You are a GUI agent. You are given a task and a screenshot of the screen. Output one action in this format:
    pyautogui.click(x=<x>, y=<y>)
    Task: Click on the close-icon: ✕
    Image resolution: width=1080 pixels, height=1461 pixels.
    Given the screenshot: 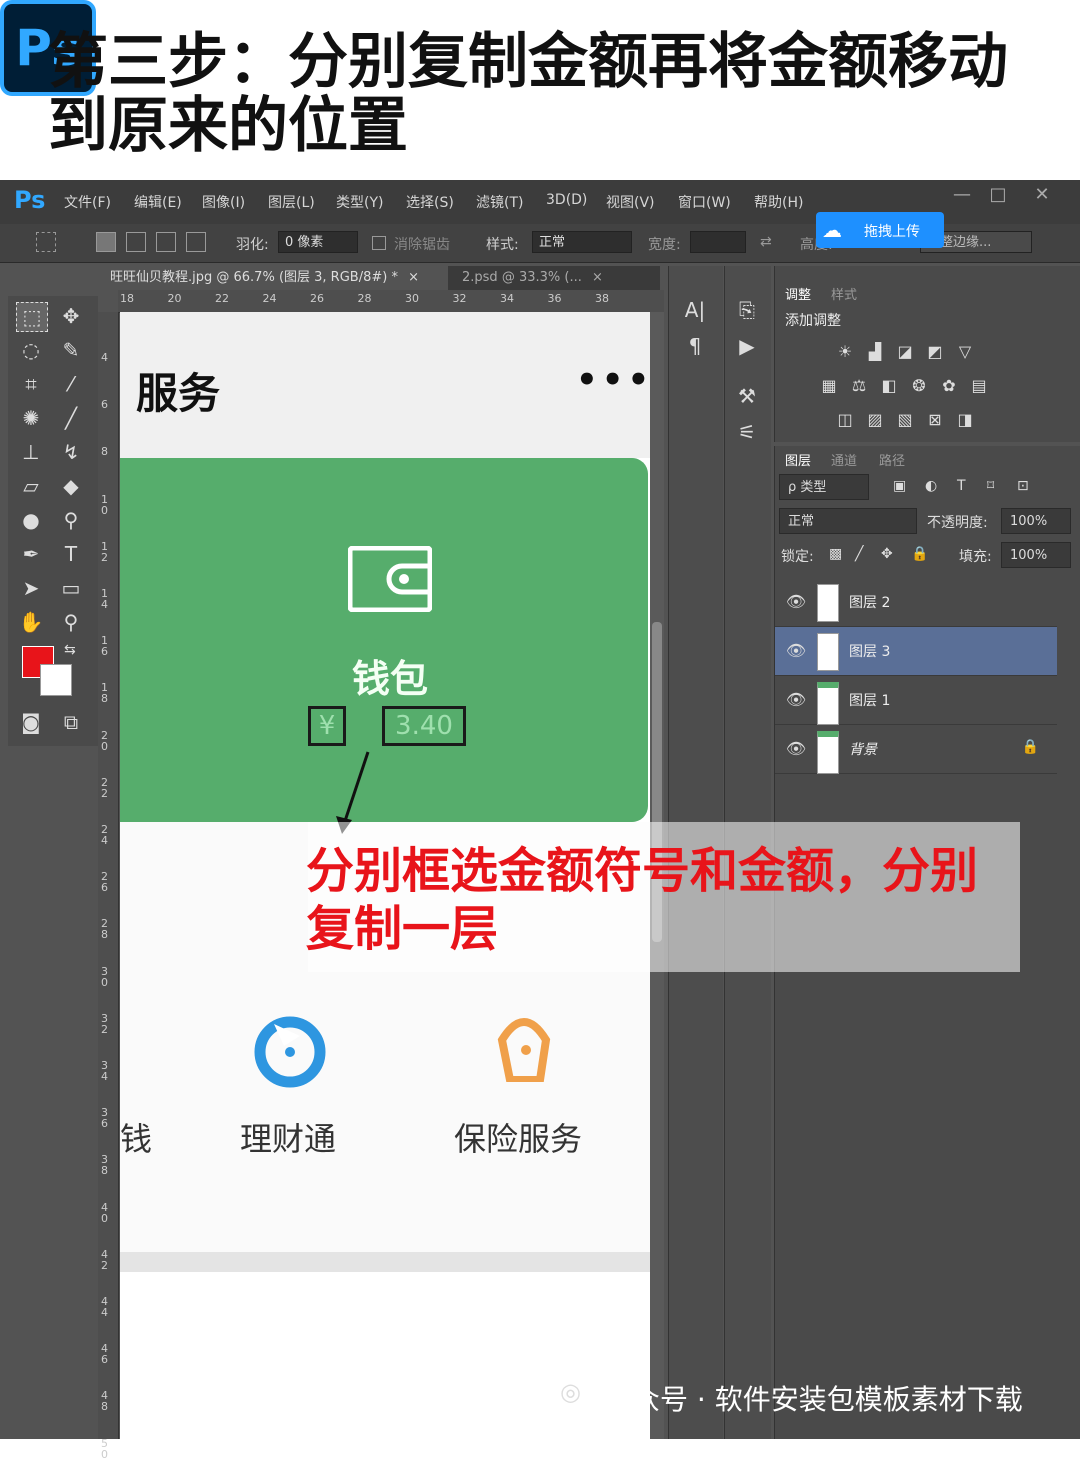 What is the action you would take?
    pyautogui.click(x=1042, y=197)
    